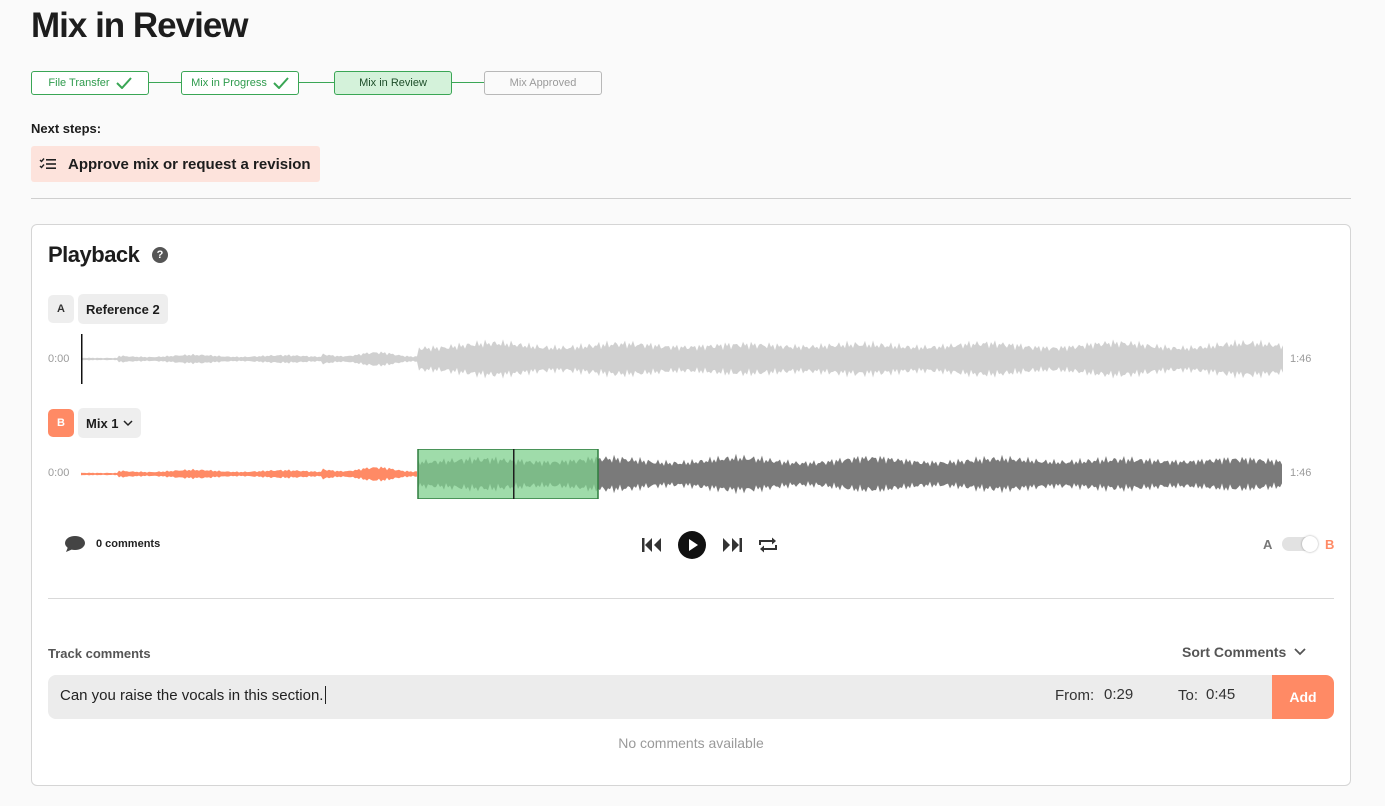  I want to click on ab-label-b: B, so click(1330, 544).